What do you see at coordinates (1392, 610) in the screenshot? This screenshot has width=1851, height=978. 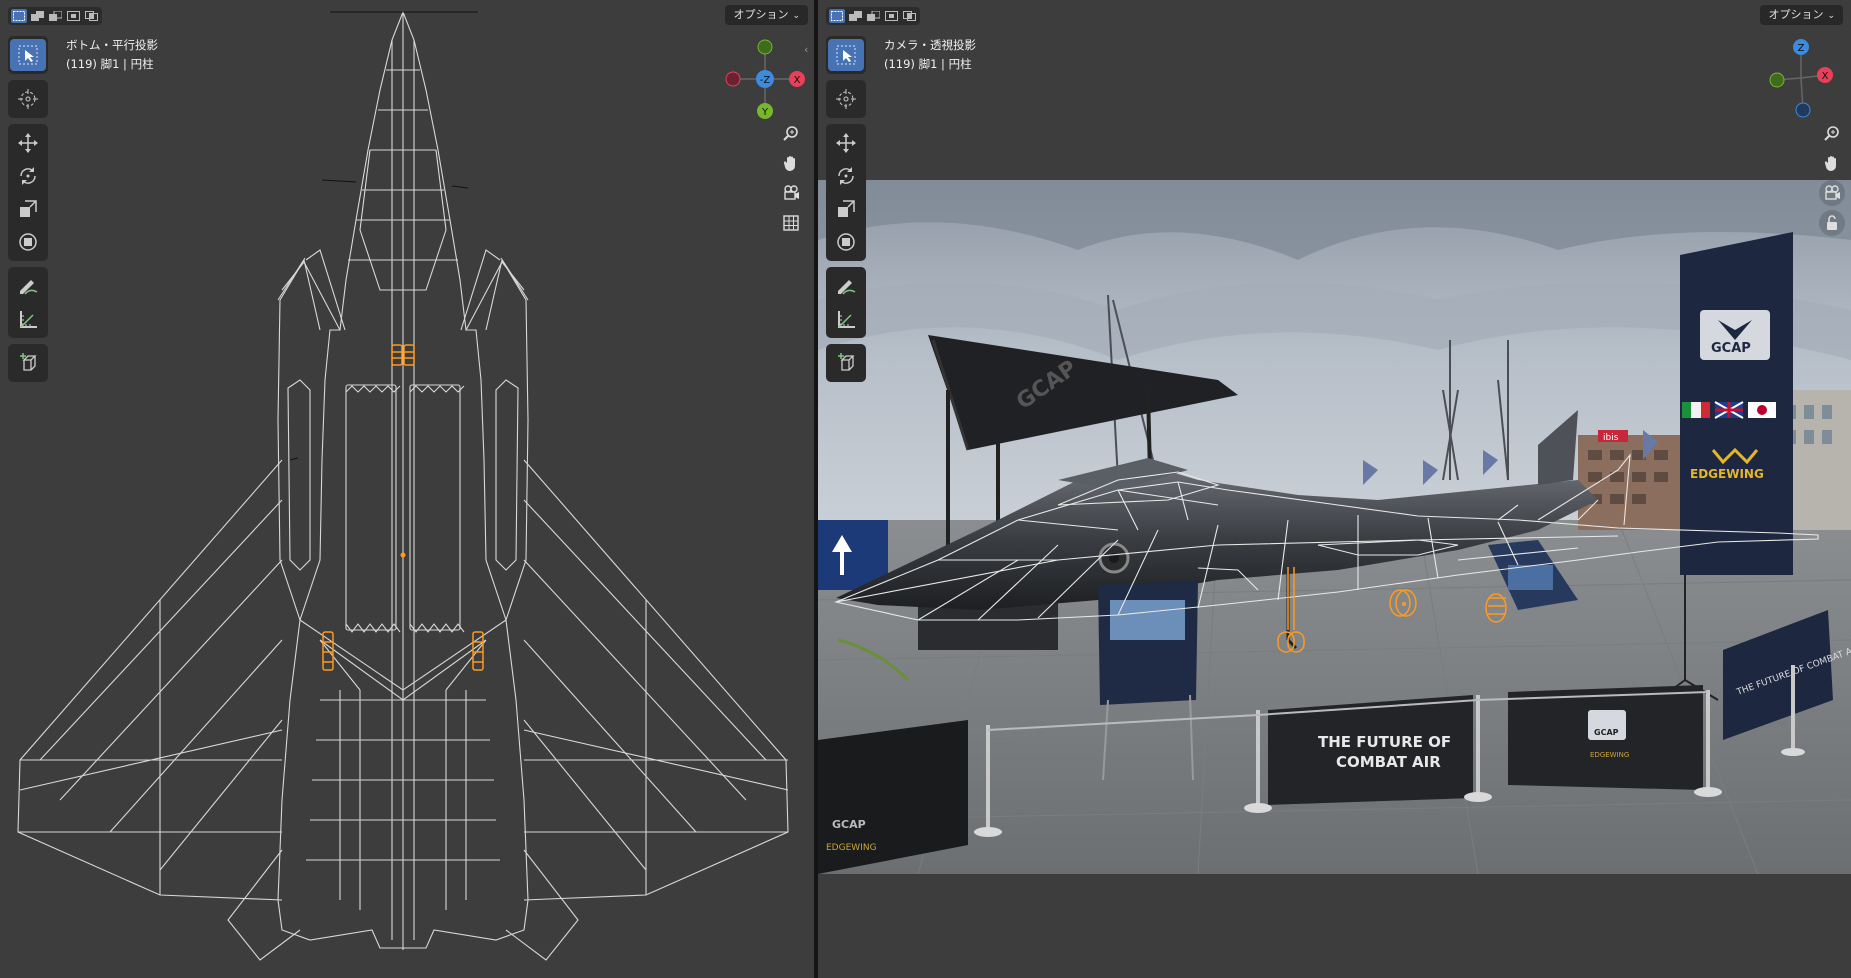 I see `selected-landing-gear` at bounding box center [1392, 610].